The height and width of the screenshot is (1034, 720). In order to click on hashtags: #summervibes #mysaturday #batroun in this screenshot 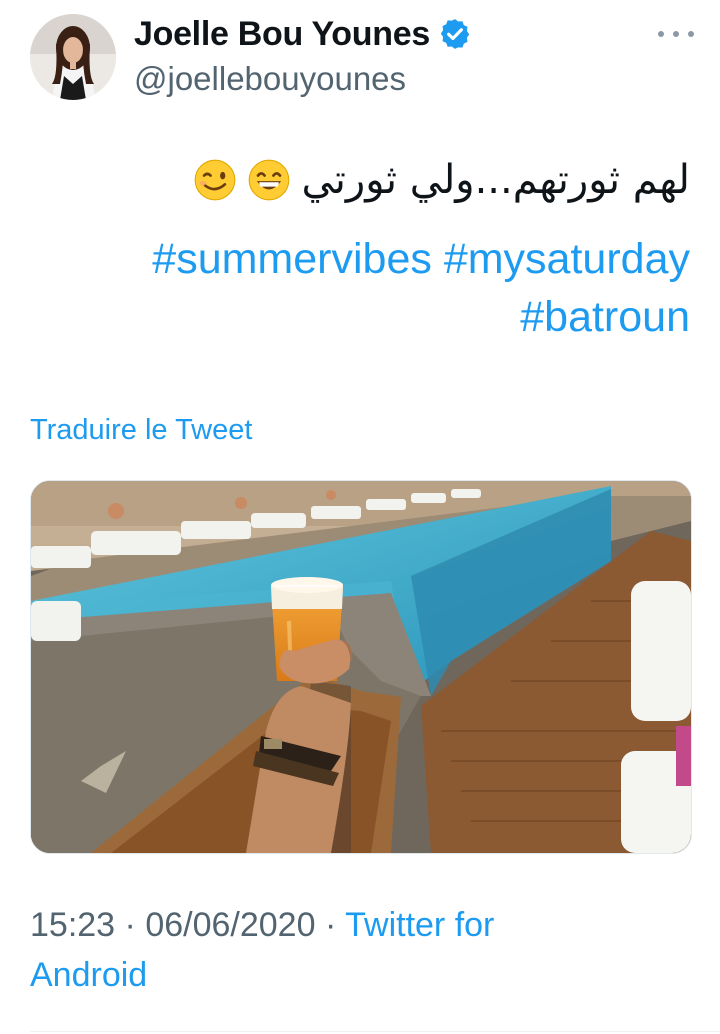, I will do `click(360, 288)`.